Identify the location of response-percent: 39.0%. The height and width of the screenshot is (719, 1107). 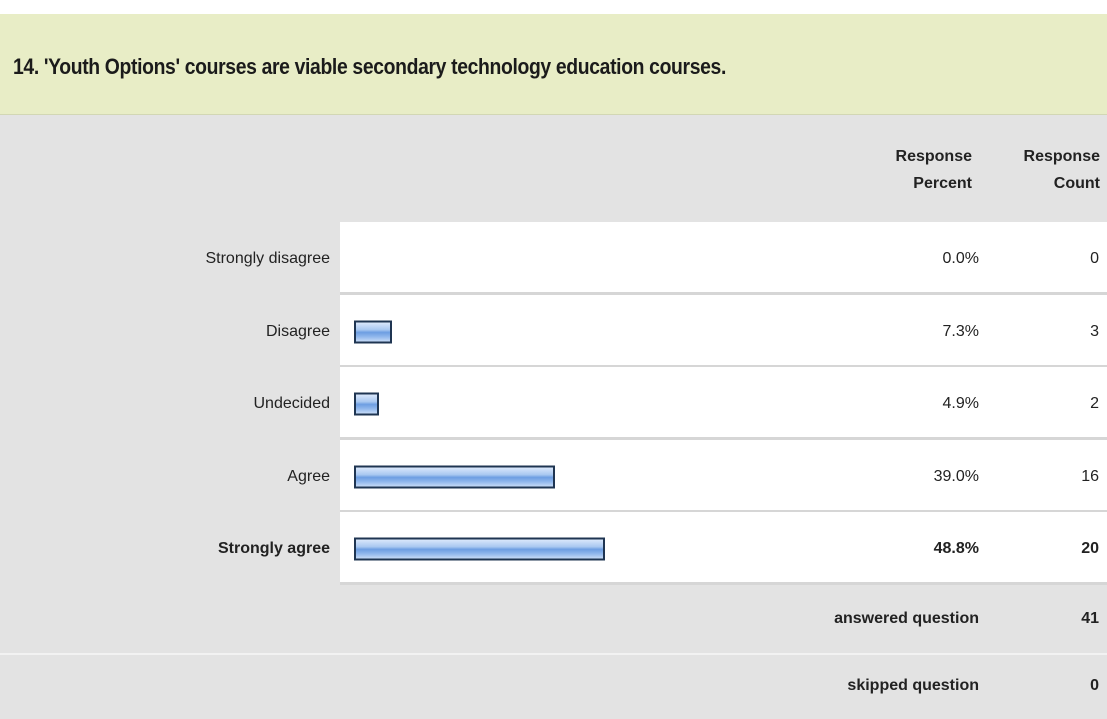
(956, 476).